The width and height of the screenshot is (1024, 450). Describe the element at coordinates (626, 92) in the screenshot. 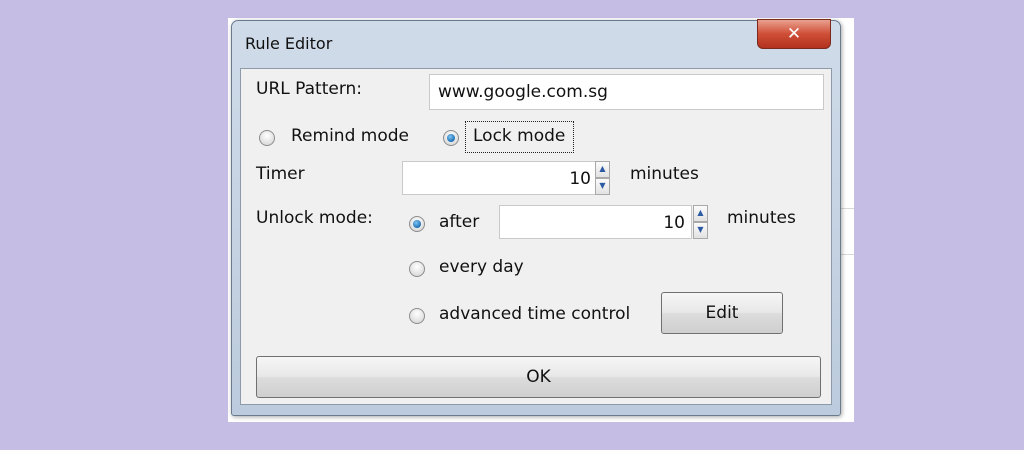

I see `url-pattern-input: www.google.com.sg` at that location.